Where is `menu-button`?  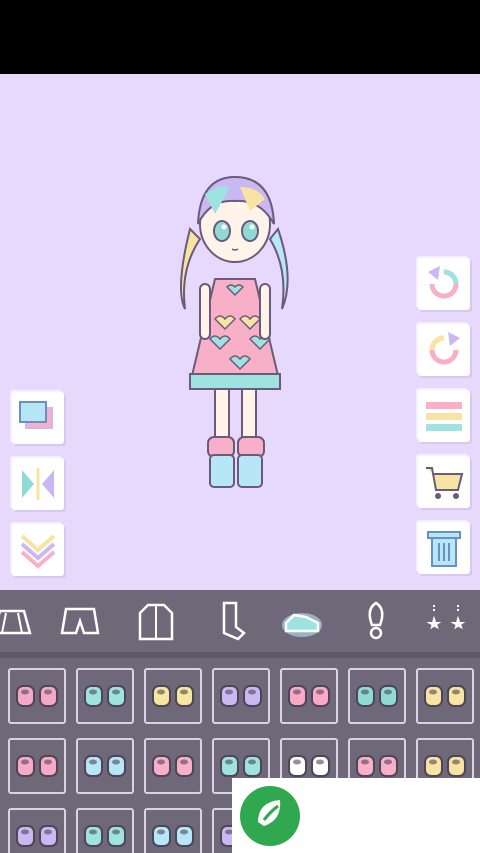 menu-button is located at coordinates (444, 416).